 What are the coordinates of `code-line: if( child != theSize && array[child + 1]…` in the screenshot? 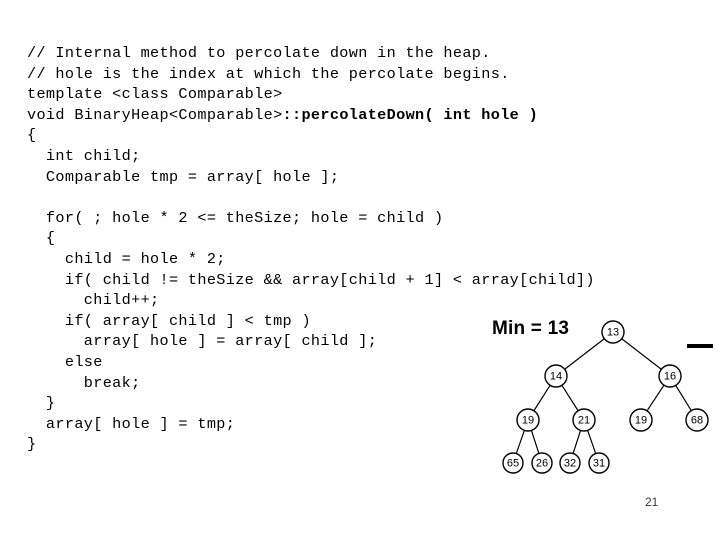 It's located at (311, 279).